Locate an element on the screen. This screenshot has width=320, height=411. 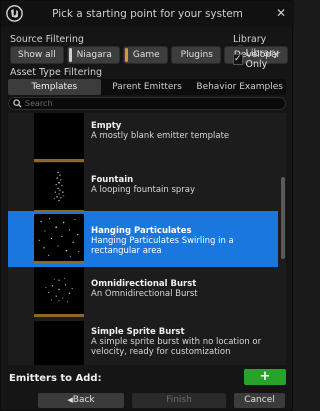
library-only-toggle: ✓ Library Only is located at coordinates (262, 59).